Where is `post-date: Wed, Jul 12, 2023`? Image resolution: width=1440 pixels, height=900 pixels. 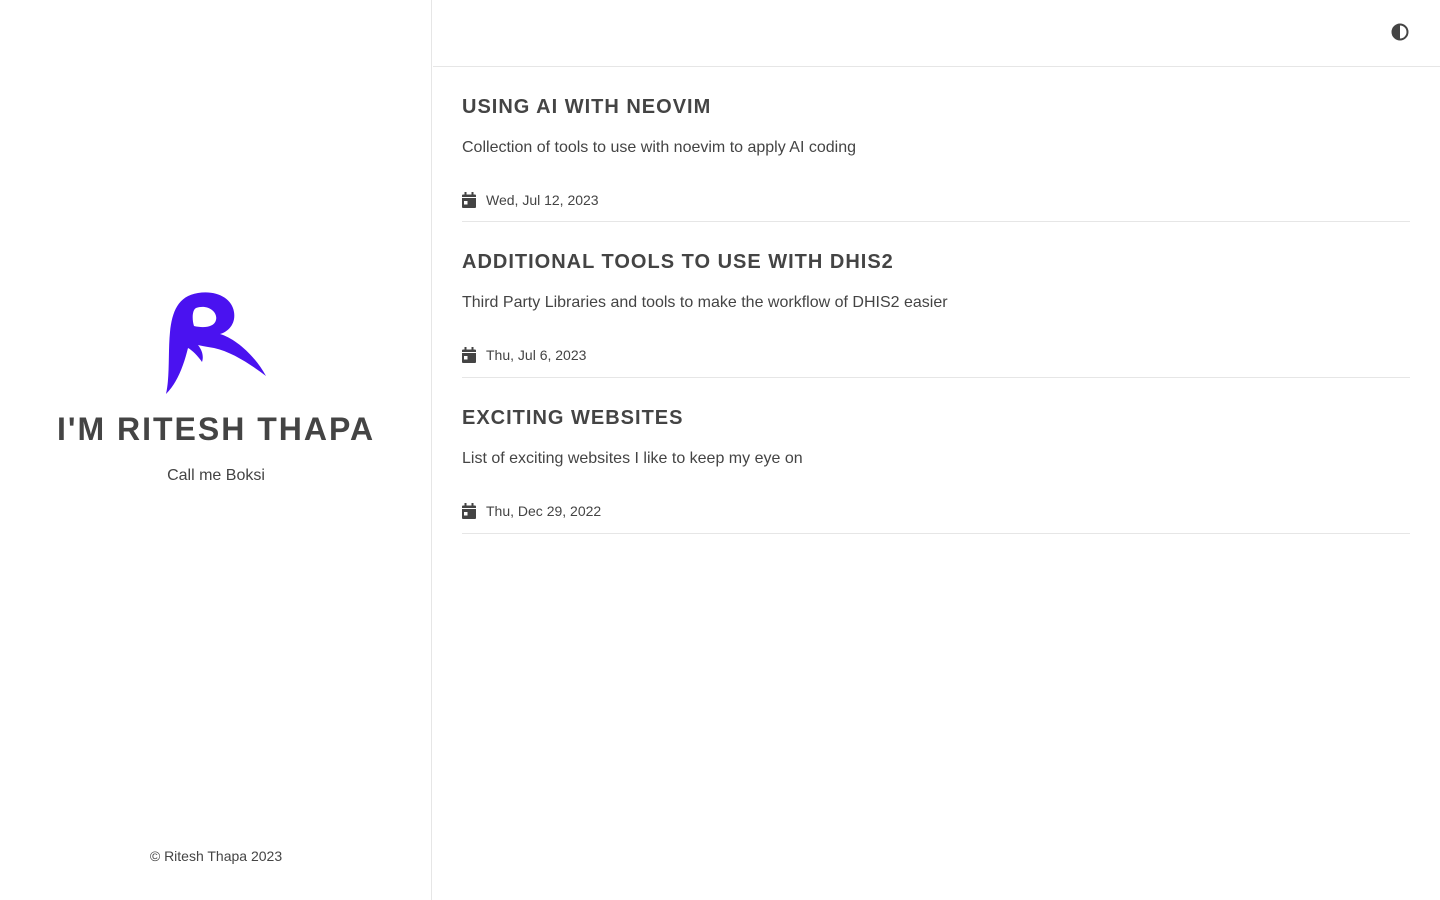 post-date: Wed, Jul 12, 2023 is located at coordinates (530, 200).